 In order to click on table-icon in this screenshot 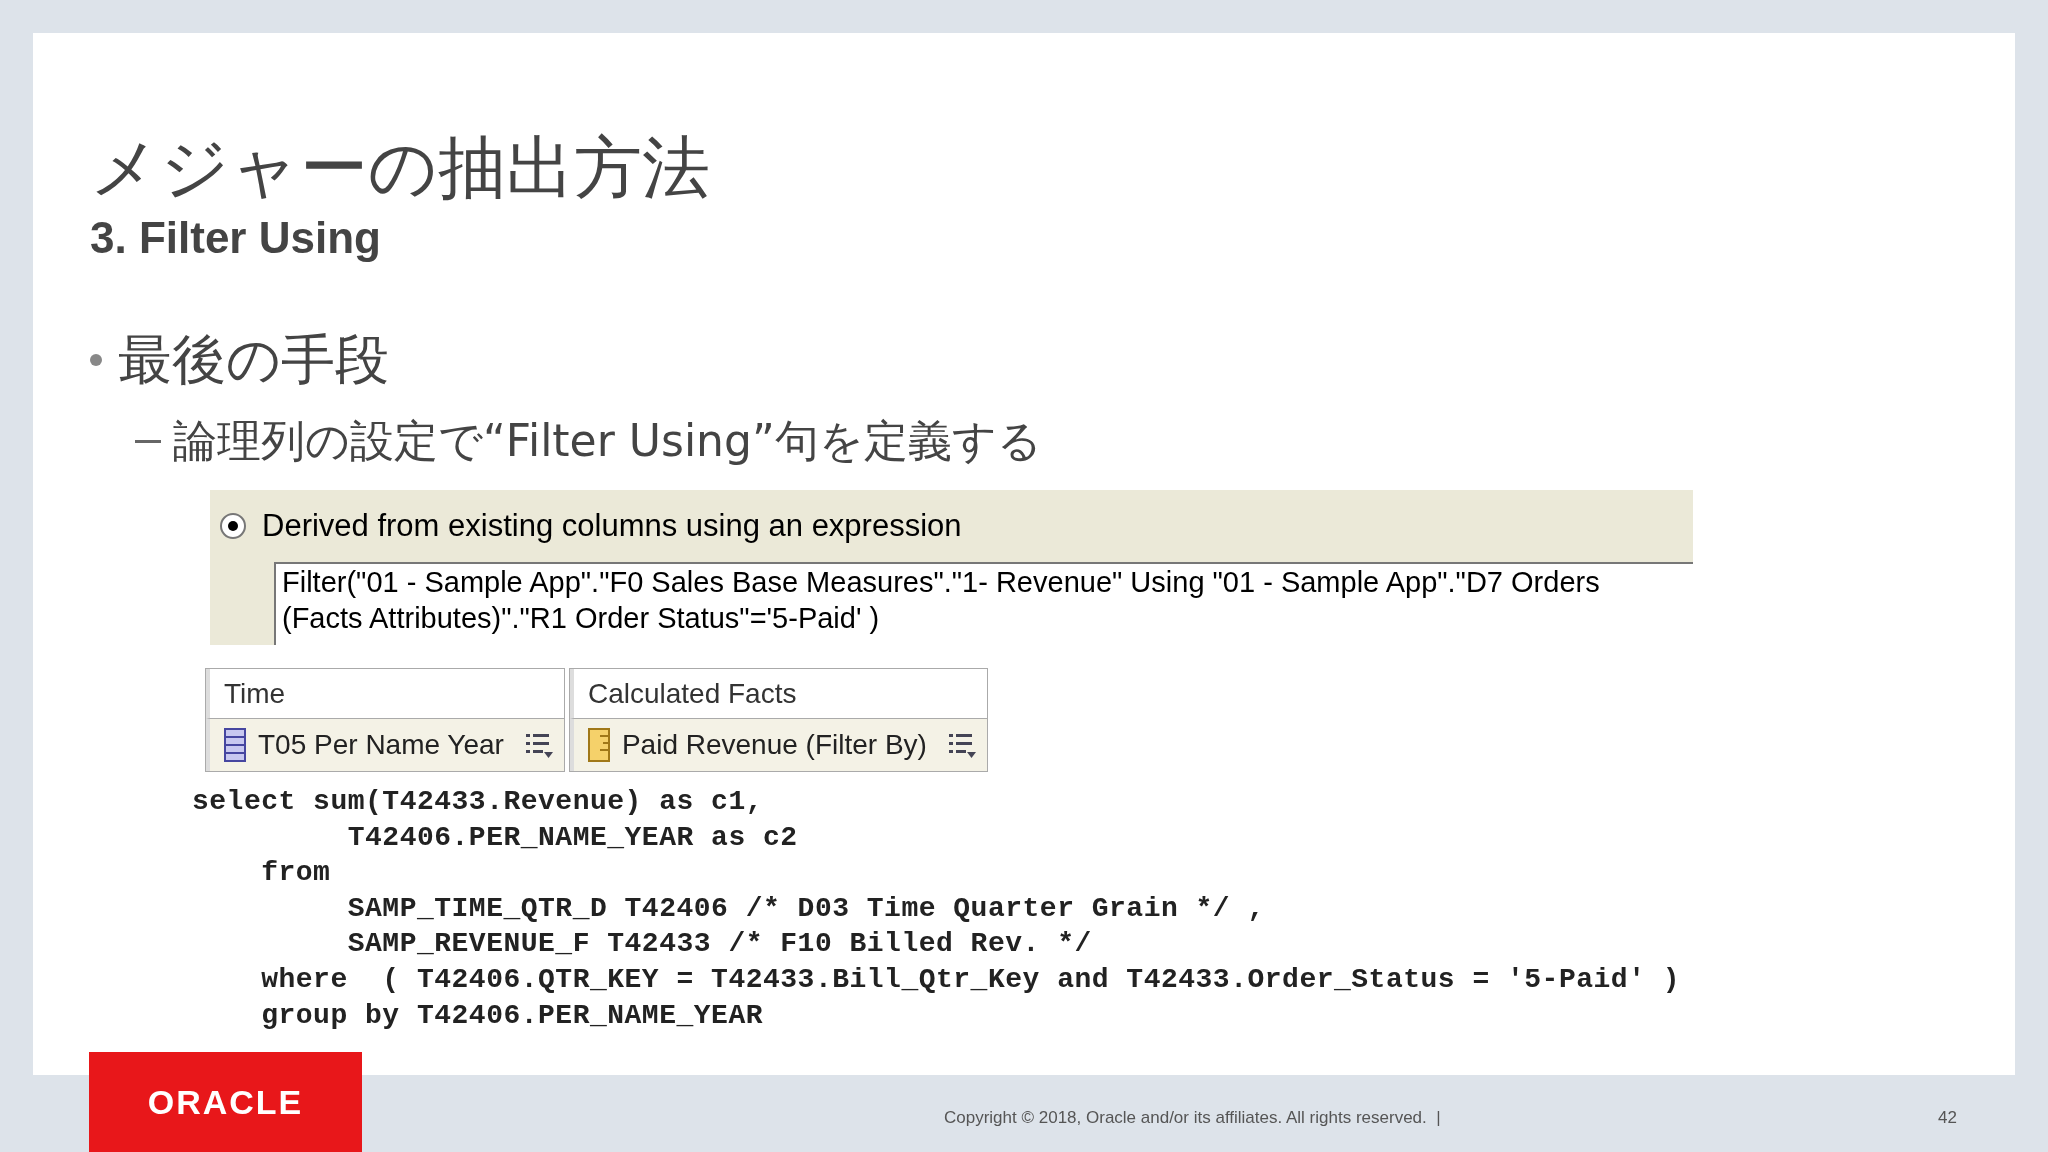, I will do `click(235, 745)`.